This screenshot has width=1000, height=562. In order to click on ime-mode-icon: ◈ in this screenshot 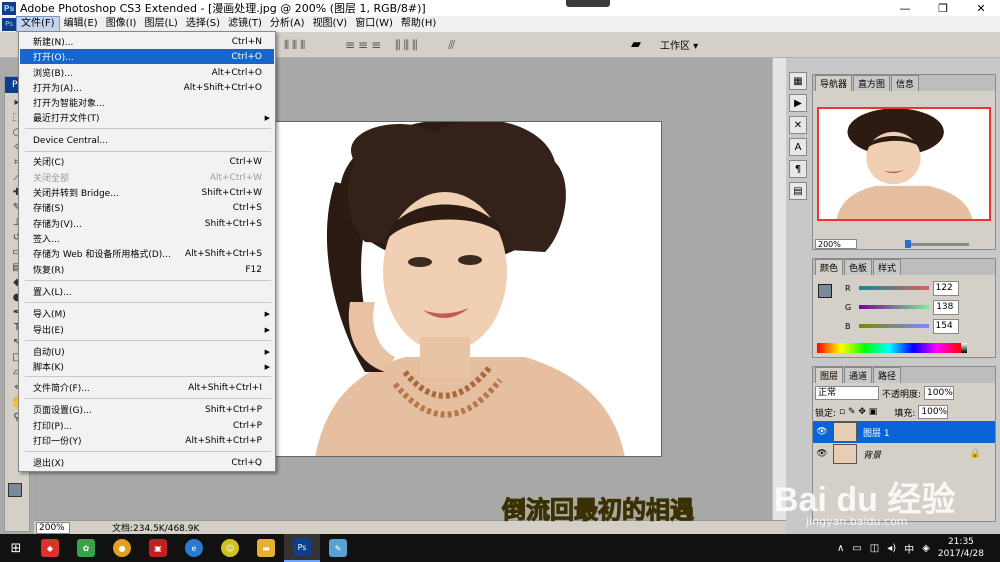, I will do `click(926, 548)`.